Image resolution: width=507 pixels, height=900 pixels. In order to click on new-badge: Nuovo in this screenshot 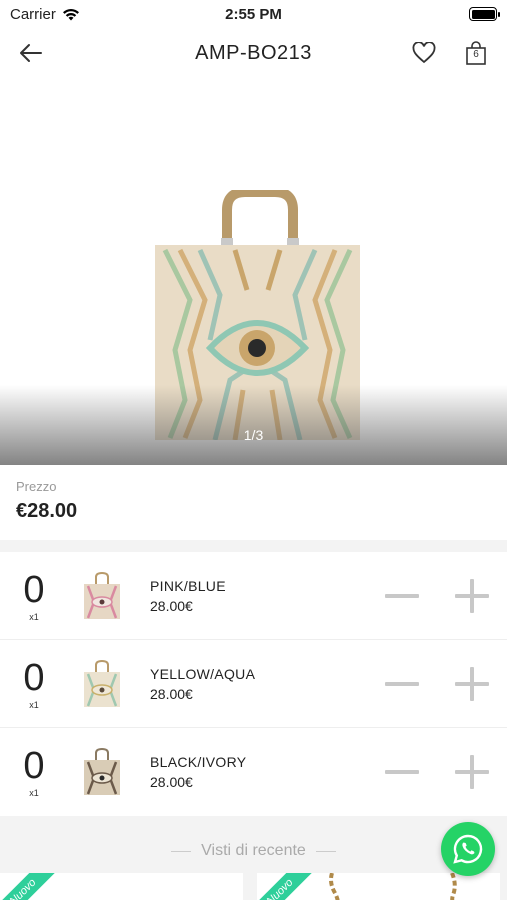, I will do `click(31, 886)`.